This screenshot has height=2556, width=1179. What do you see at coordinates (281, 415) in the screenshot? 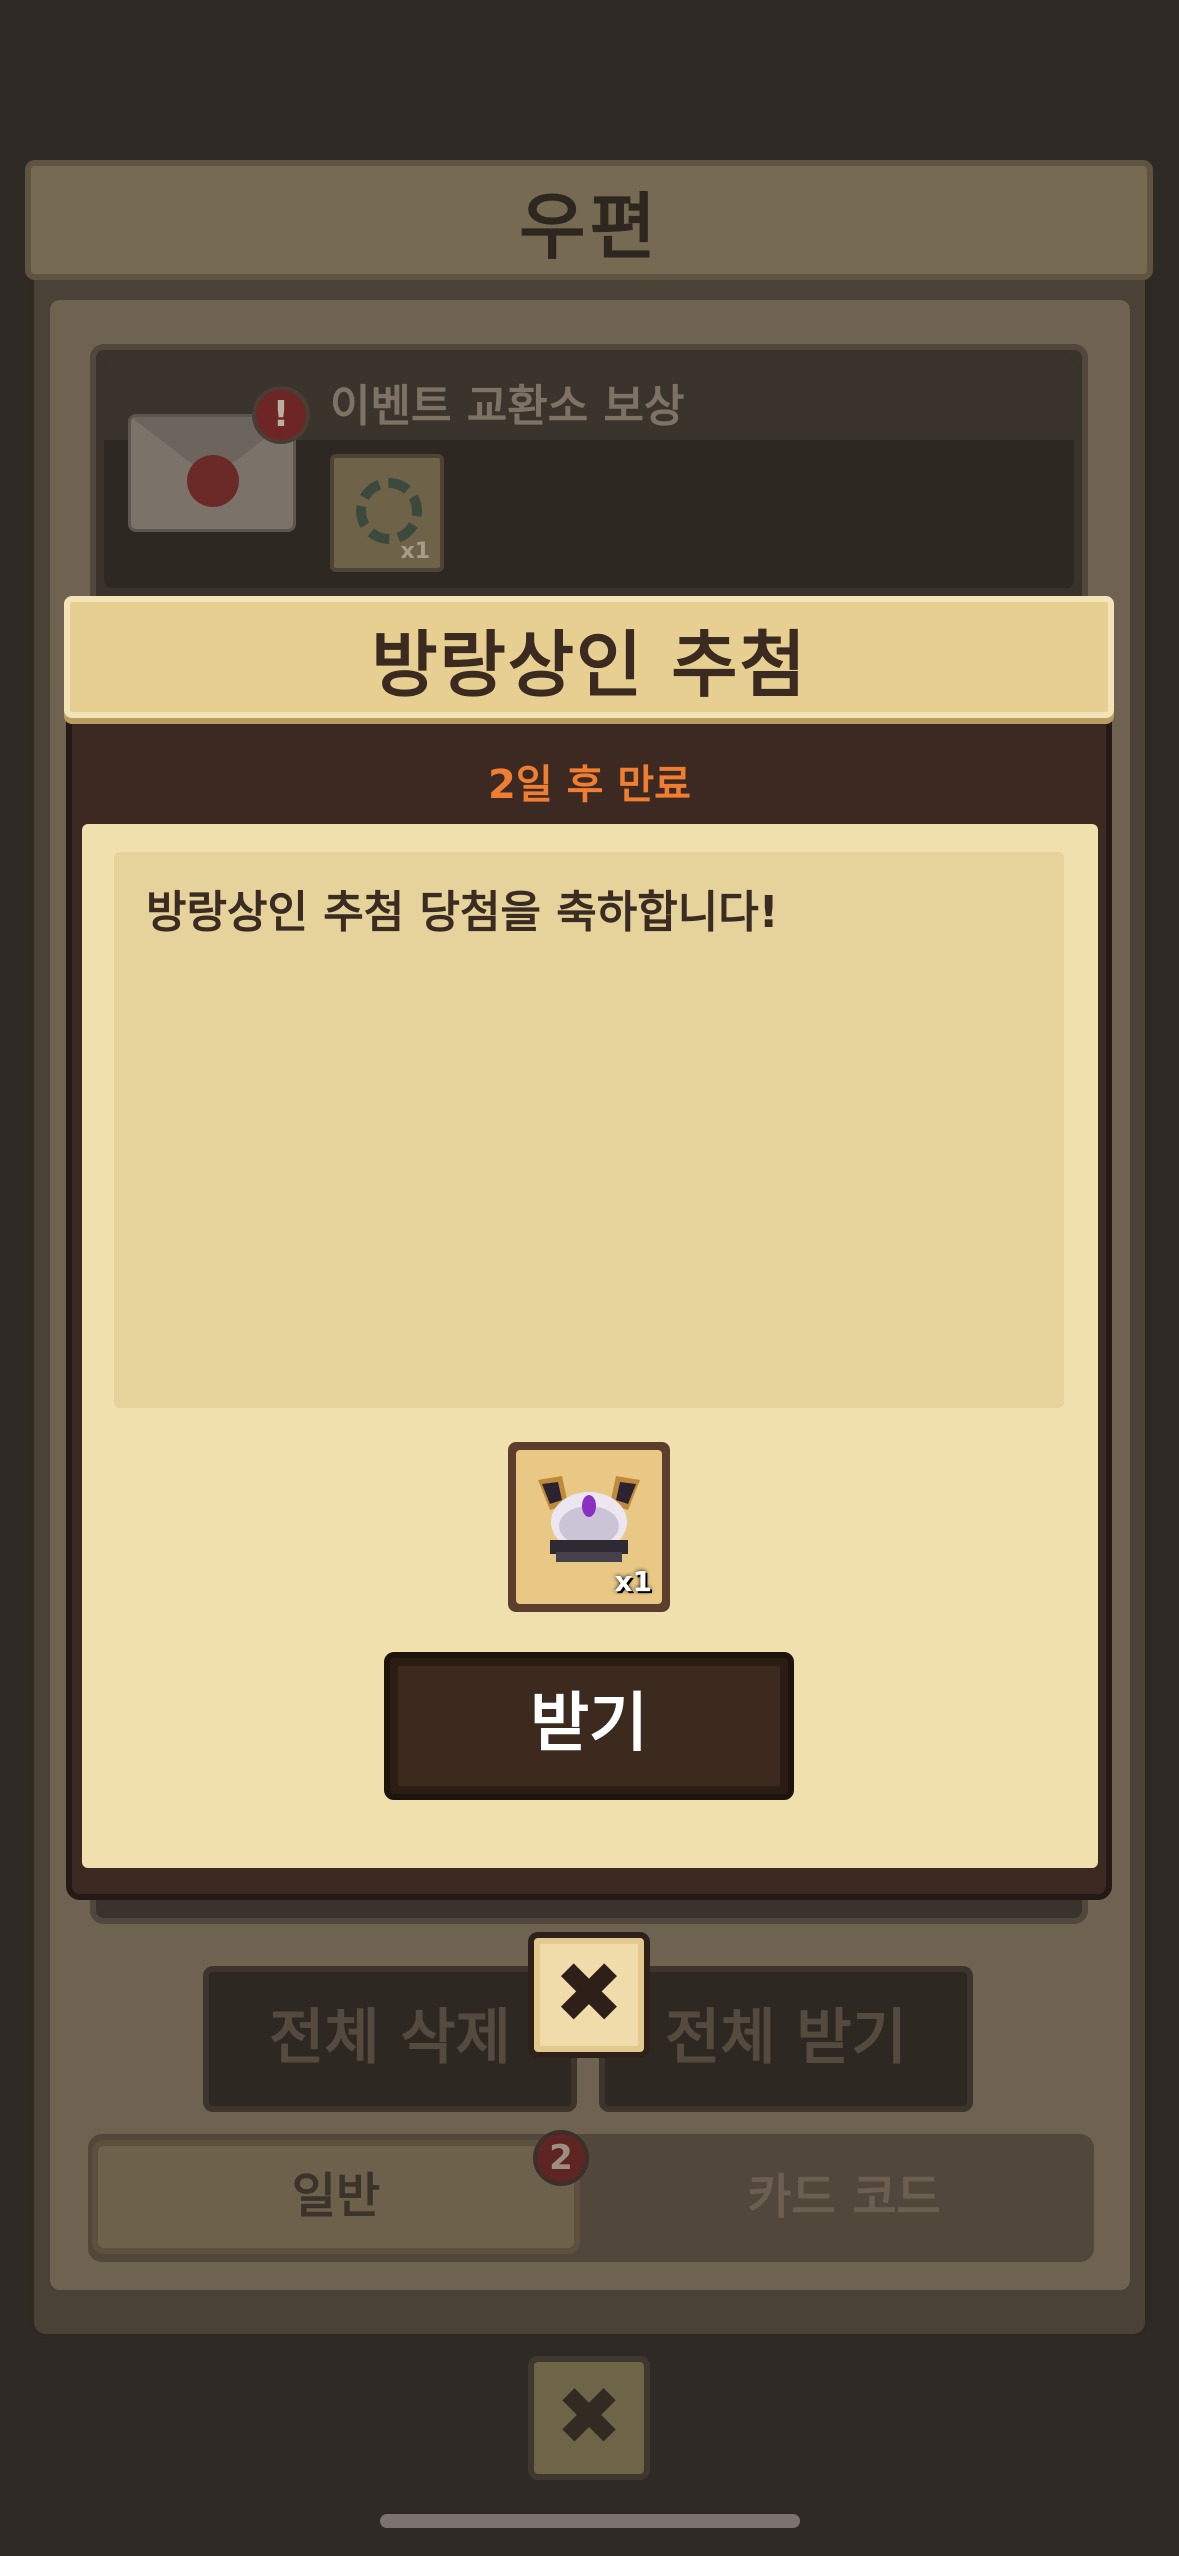
I see `alert-icon: !` at bounding box center [281, 415].